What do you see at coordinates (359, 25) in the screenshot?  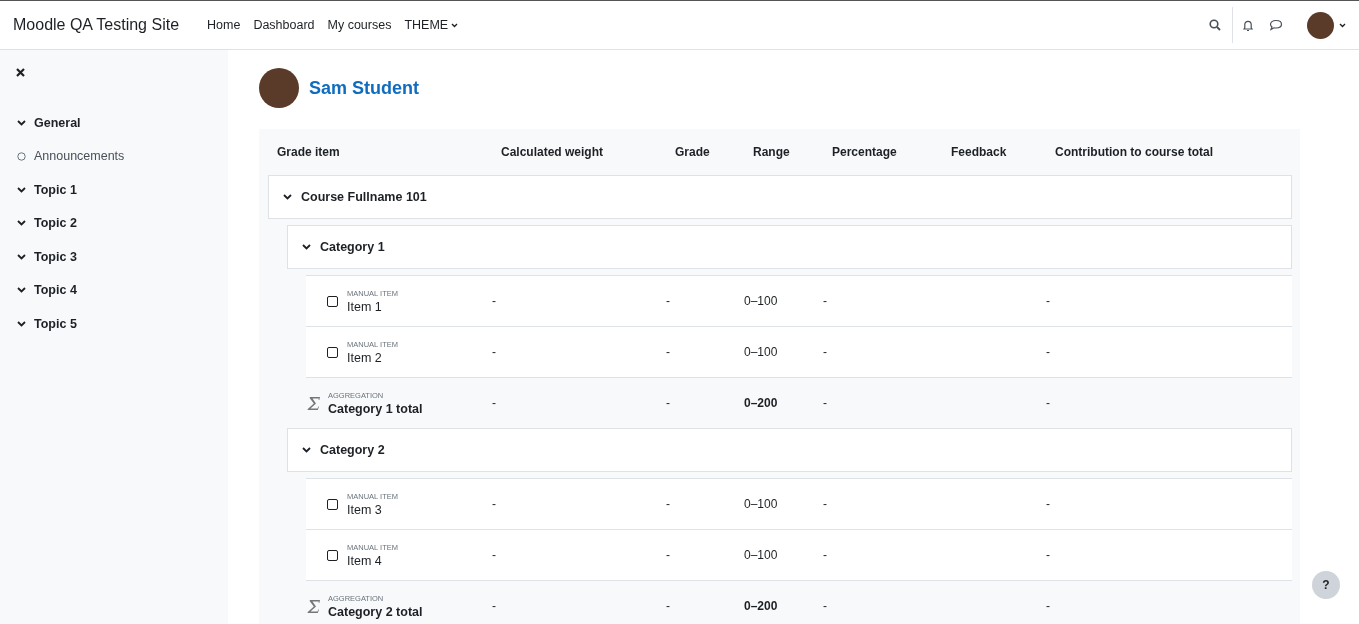 I see `nav-link: My courses` at bounding box center [359, 25].